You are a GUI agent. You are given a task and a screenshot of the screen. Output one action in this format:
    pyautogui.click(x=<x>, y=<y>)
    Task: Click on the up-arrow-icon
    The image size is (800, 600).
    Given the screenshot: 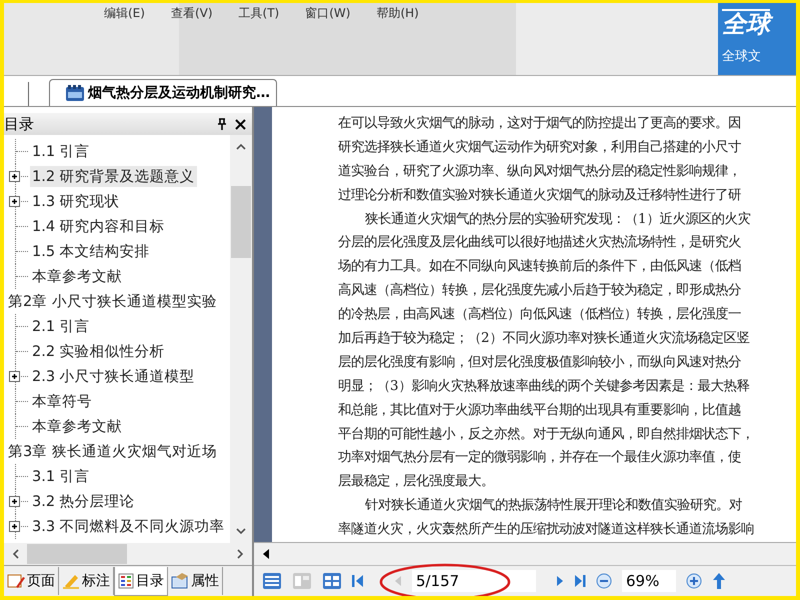 What is the action you would take?
    pyautogui.click(x=719, y=581)
    